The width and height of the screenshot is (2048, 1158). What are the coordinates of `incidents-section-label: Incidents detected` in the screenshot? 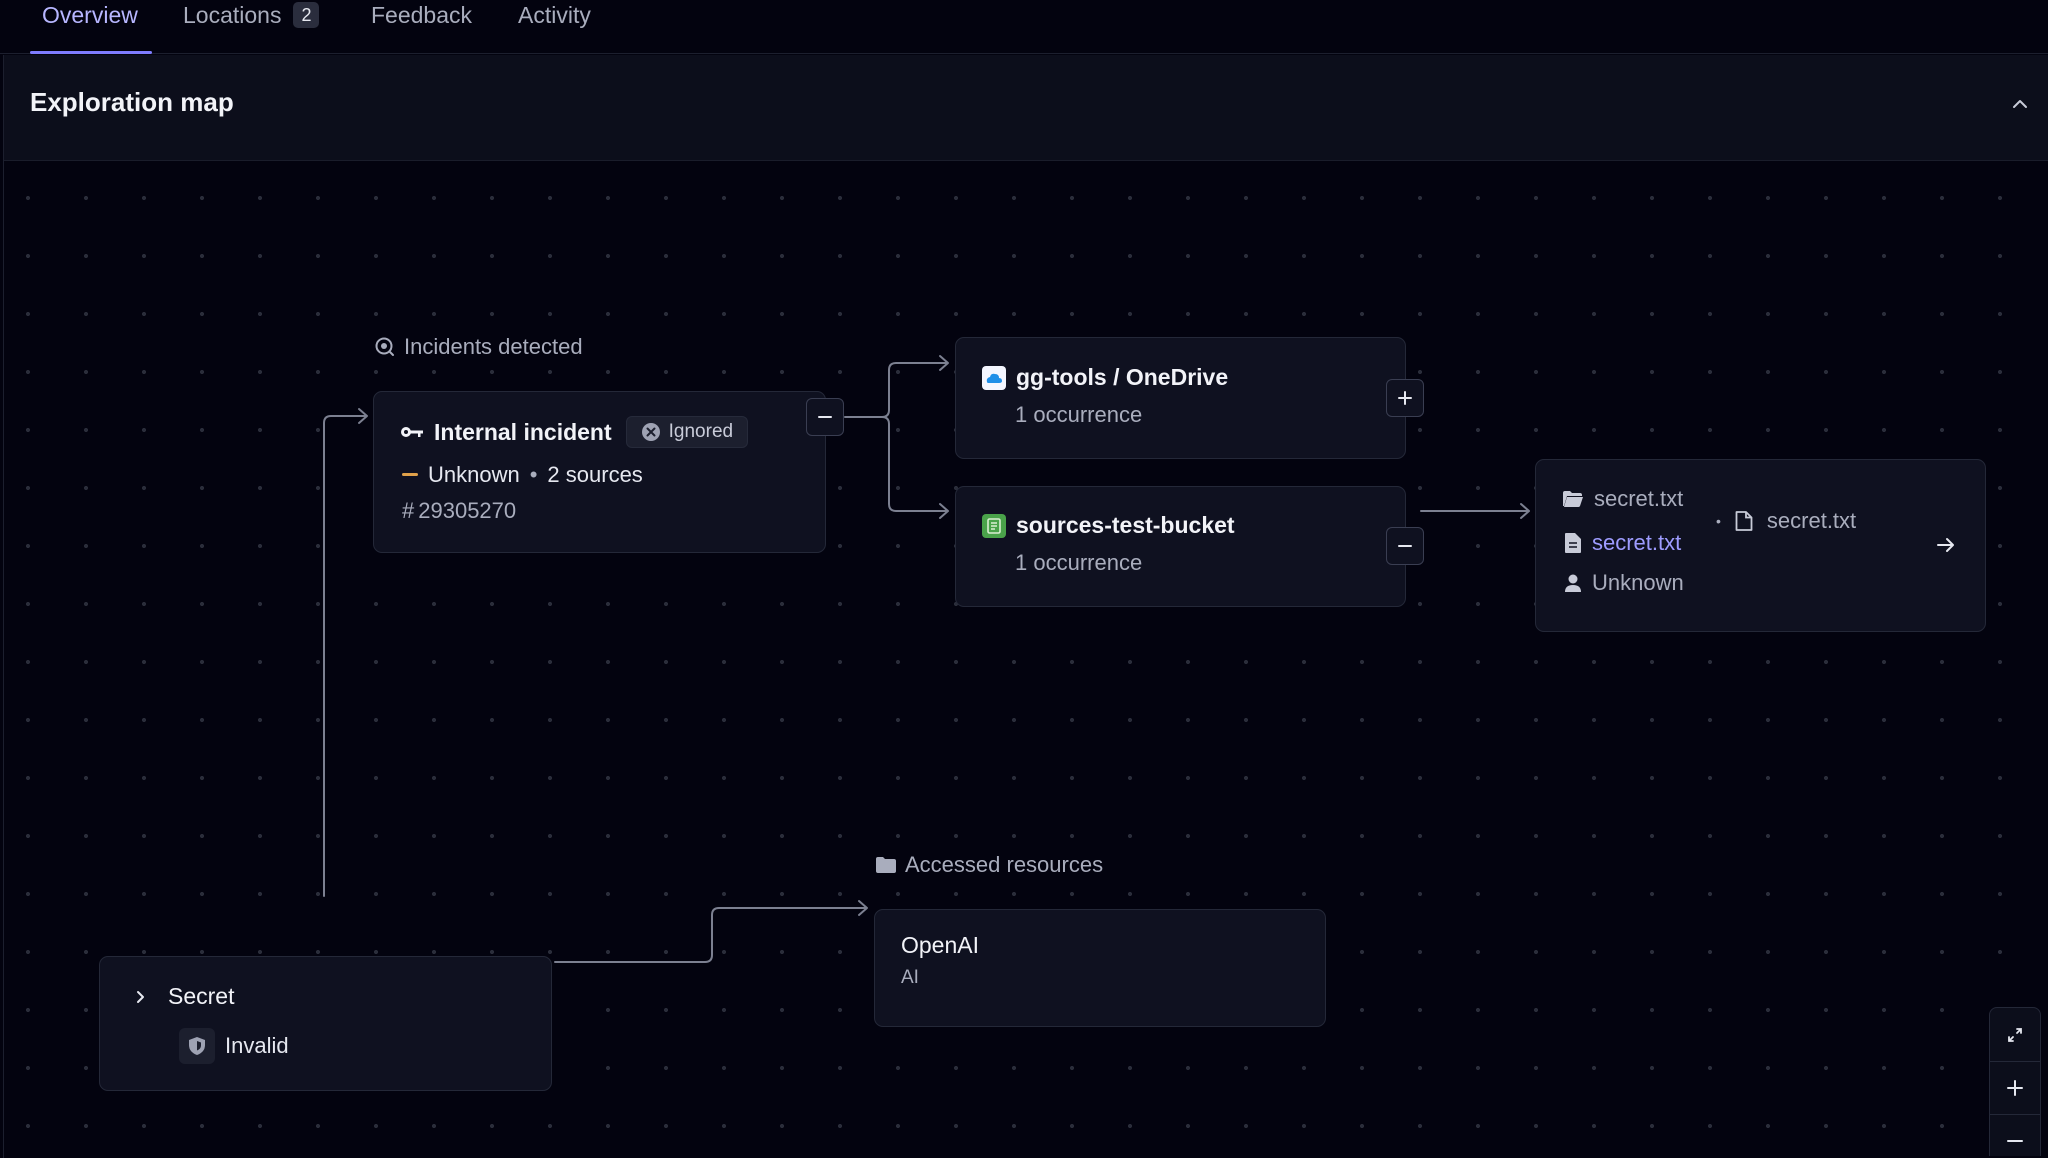 It's located at (478, 347).